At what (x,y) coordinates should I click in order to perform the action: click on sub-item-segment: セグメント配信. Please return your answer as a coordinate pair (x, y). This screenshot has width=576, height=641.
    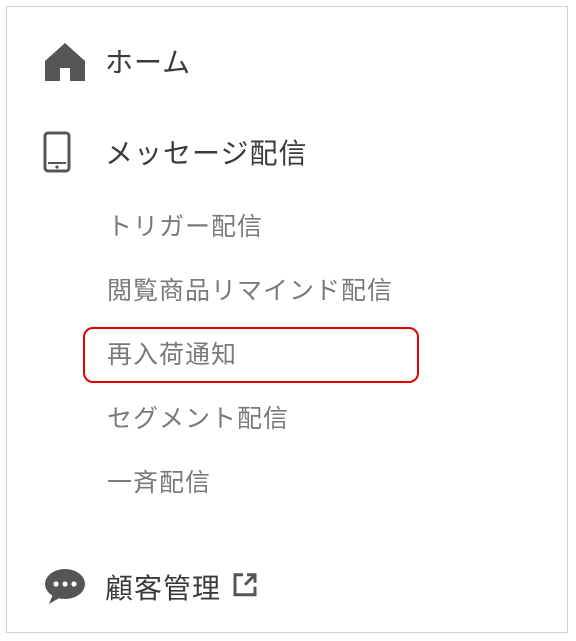
    Looking at the image, I should click on (198, 419).